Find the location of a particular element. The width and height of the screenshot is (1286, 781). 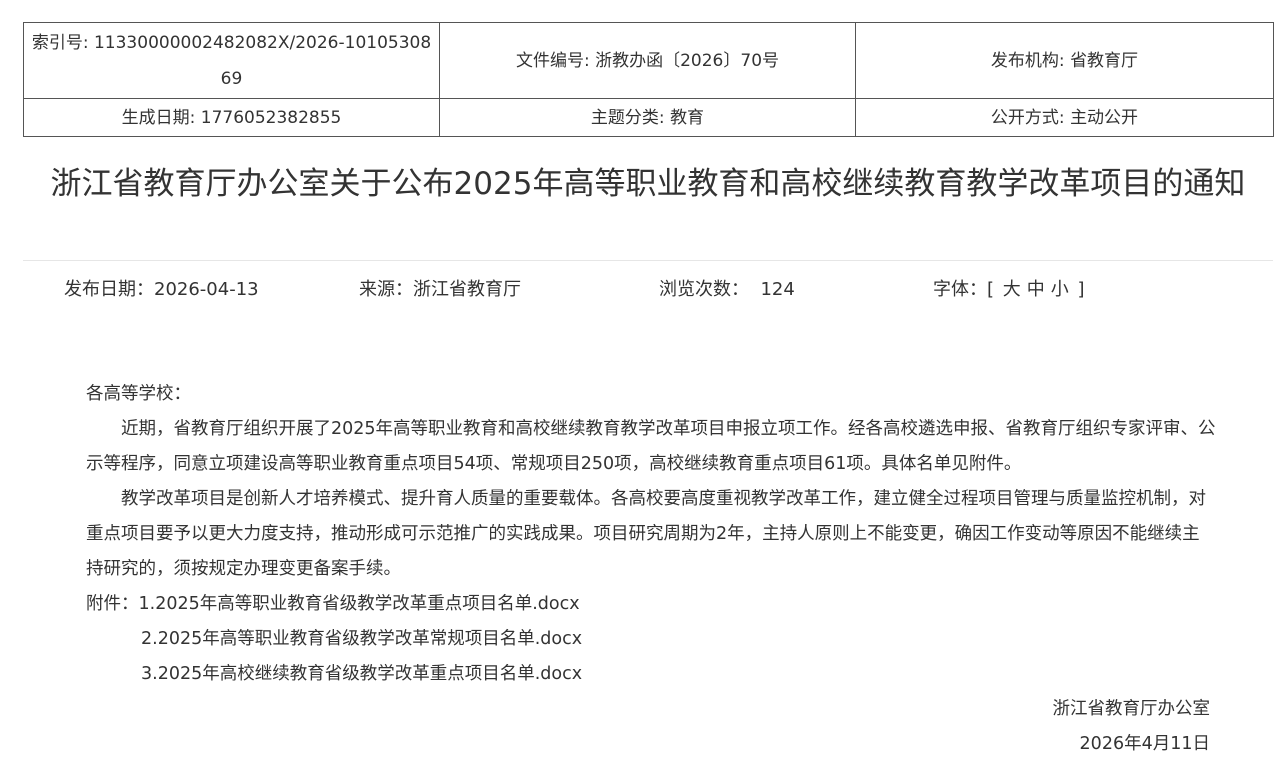

view-count-label: 浏览次数： is located at coordinates (704, 289).